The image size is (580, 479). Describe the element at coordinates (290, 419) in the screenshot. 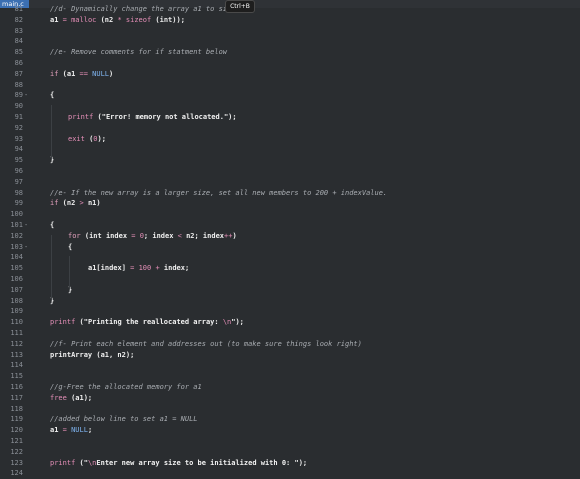

I see `code-line: 119 //added below line to set a1 = NULL` at that location.